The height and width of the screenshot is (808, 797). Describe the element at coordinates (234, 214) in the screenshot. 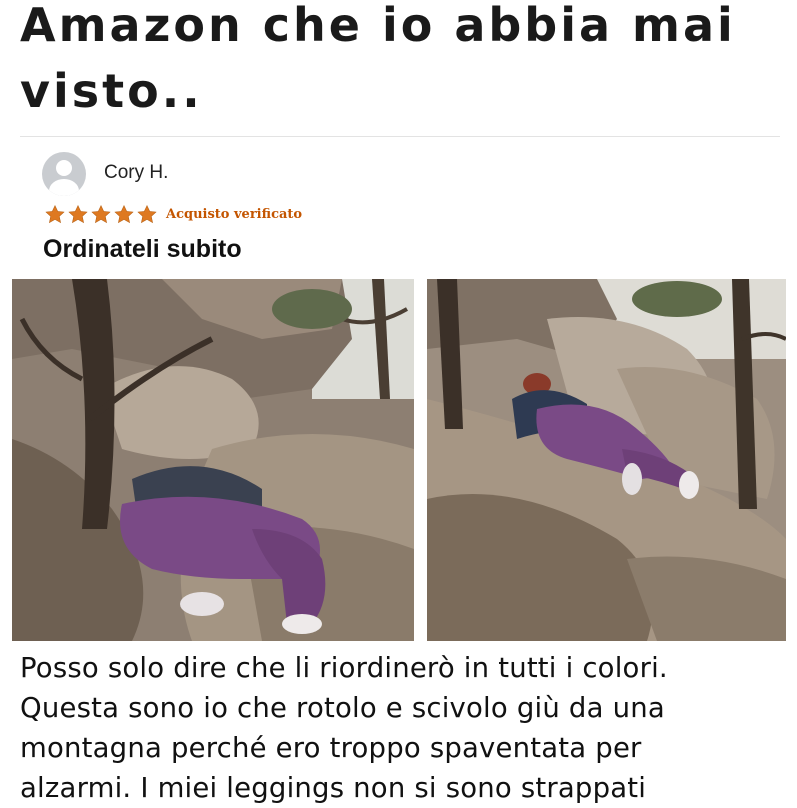

I see `verified-purchase-badge: Acquisto verificato` at that location.